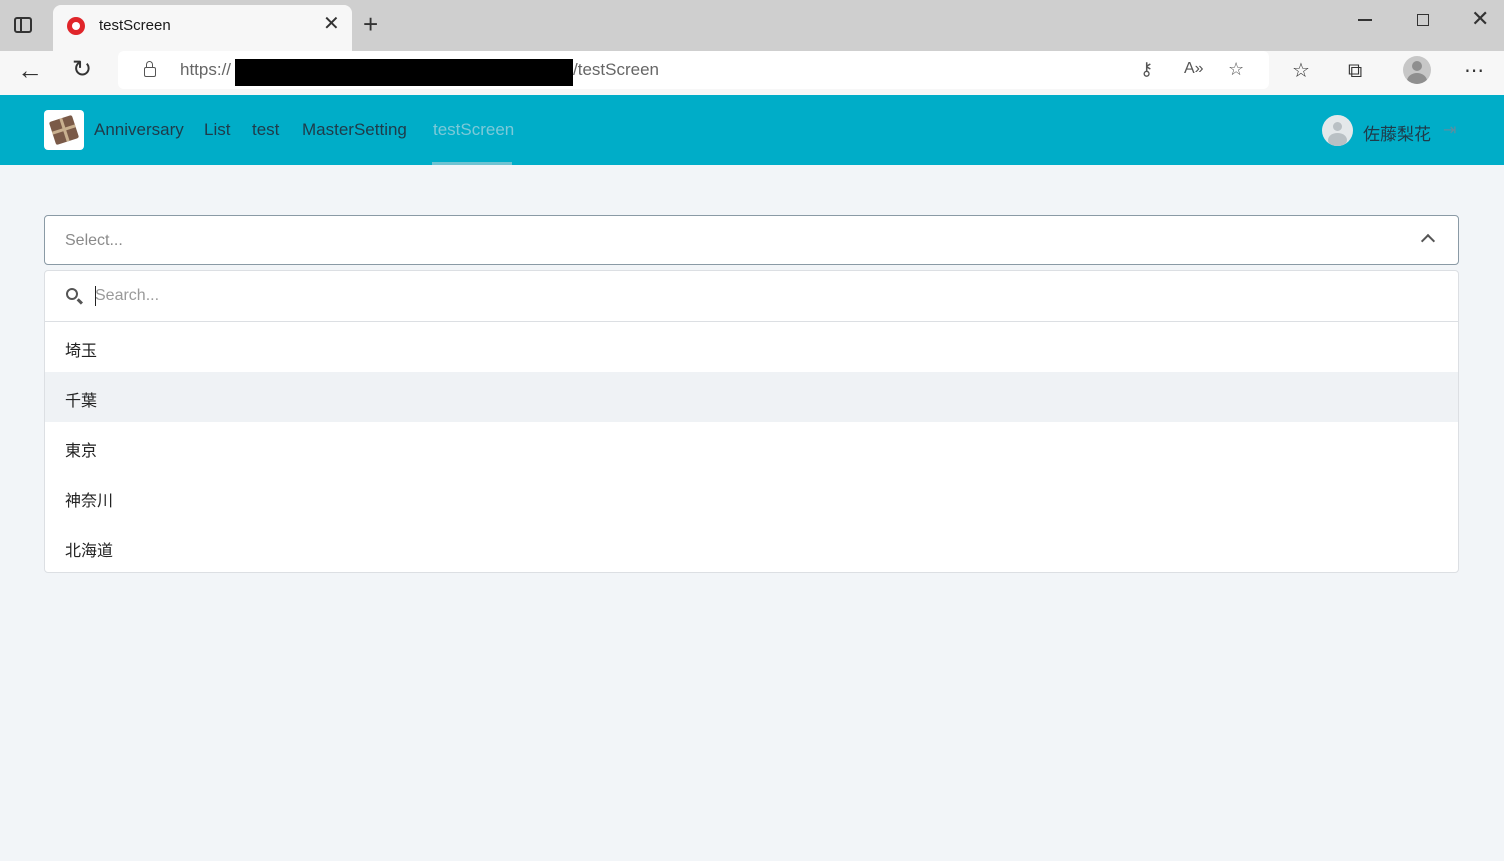  What do you see at coordinates (1236, 69) in the screenshot?
I see `add-favorite-icon: ☆` at bounding box center [1236, 69].